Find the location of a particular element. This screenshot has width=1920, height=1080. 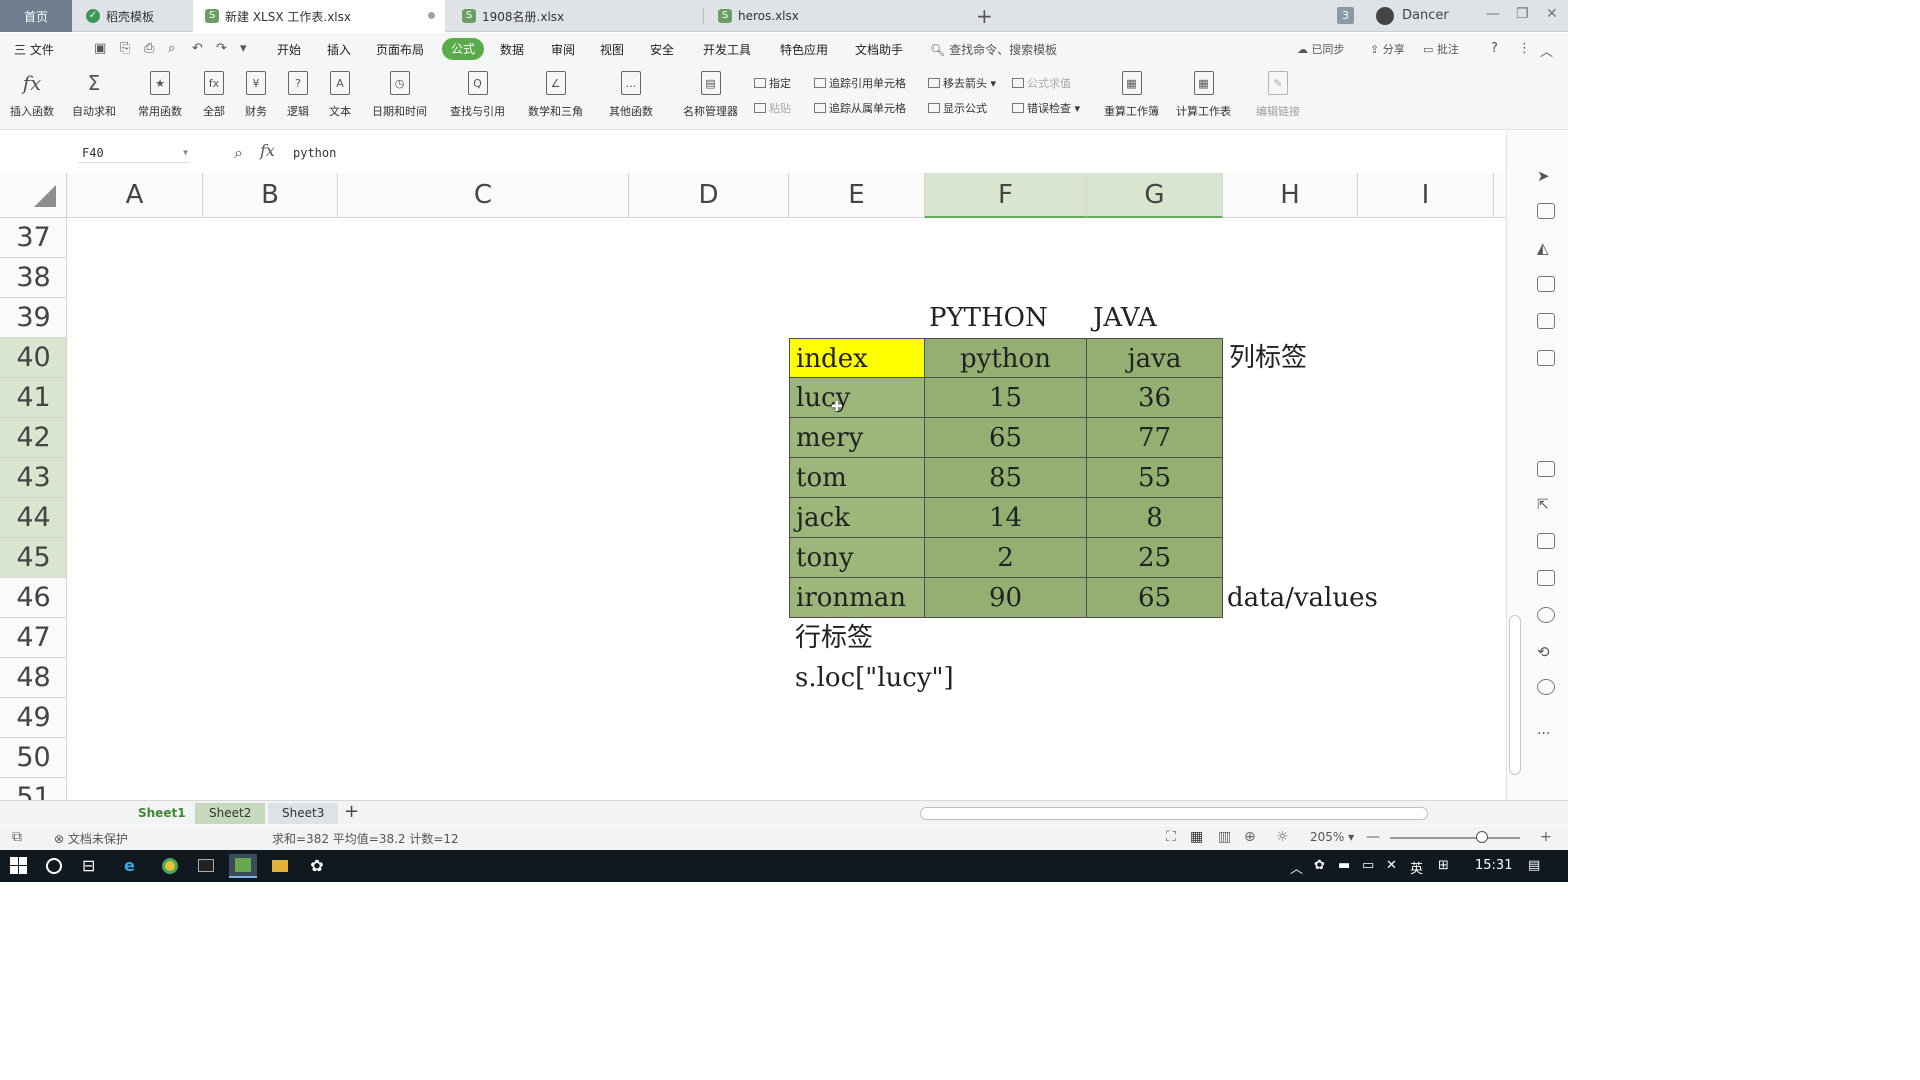

fullscreen-icon: ⛶ is located at coordinates (1171, 837).